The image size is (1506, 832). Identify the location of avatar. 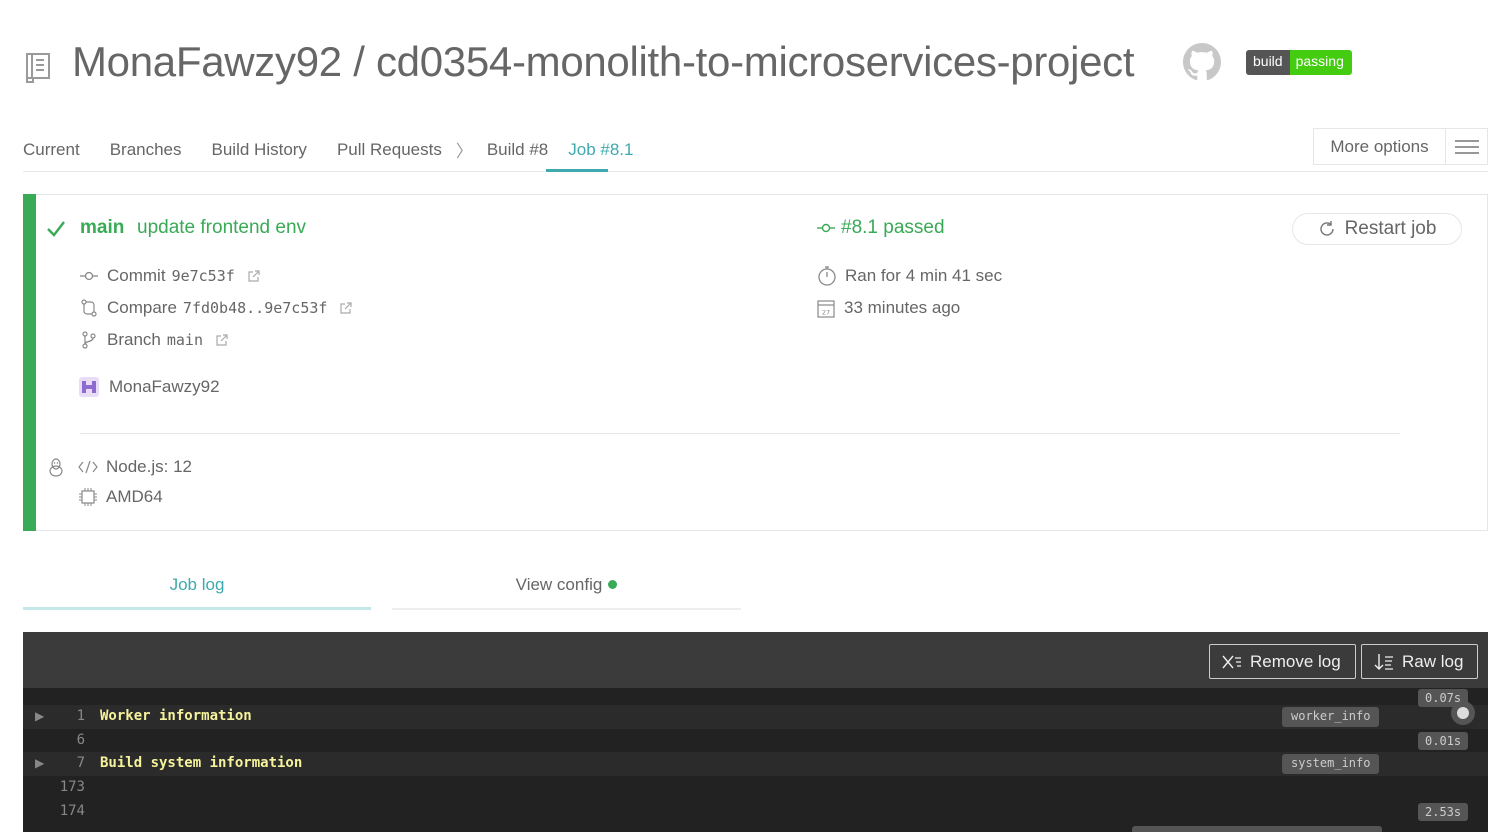
(89, 387).